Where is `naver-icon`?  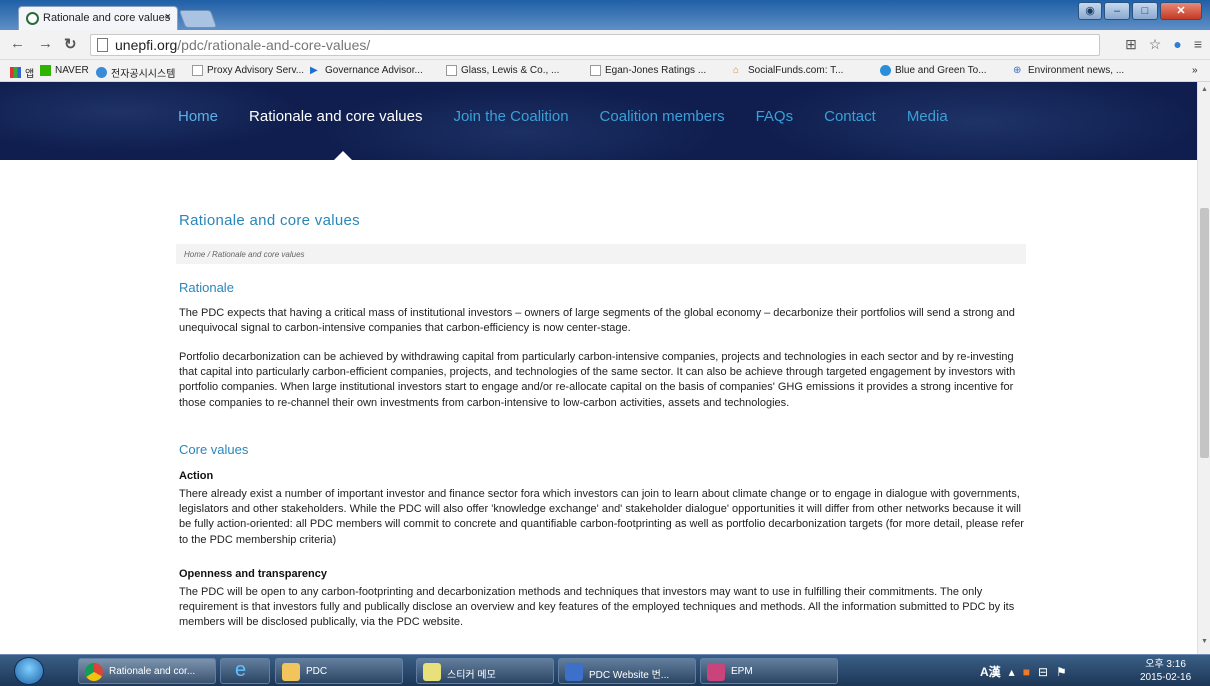
naver-icon is located at coordinates (45, 70).